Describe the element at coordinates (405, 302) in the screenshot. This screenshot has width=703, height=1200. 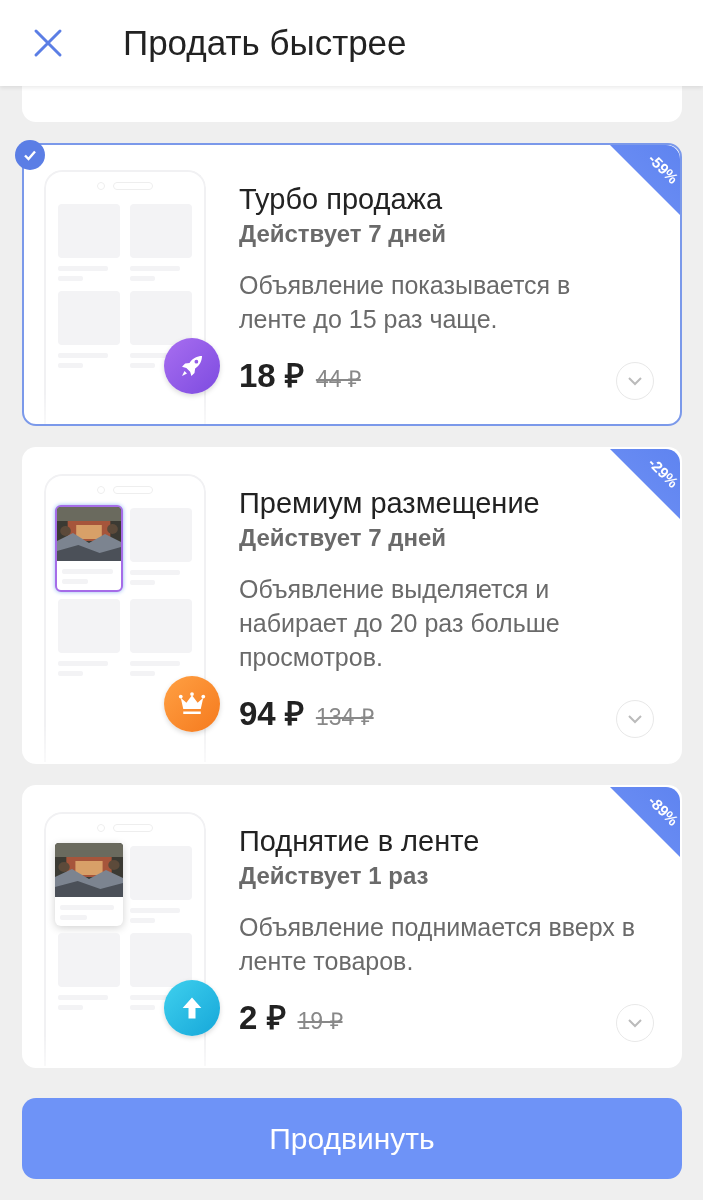
I see `option-description: Объявление показывается в ленте до 15 раз чаще.` at that location.